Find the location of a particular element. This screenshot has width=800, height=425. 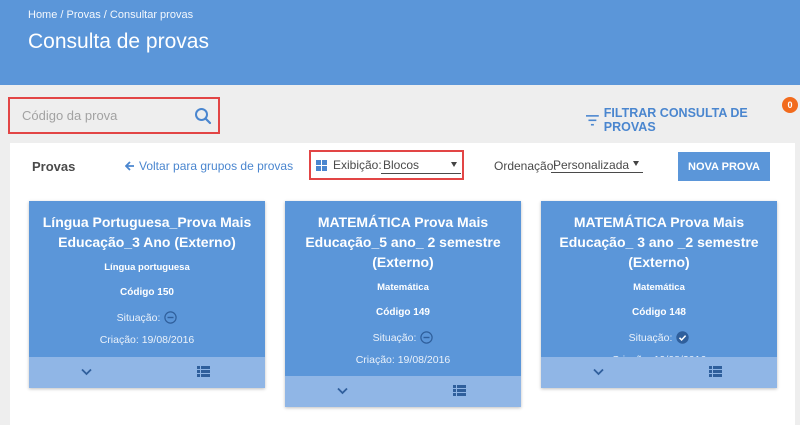

card-code: Código 150 is located at coordinates (147, 292).